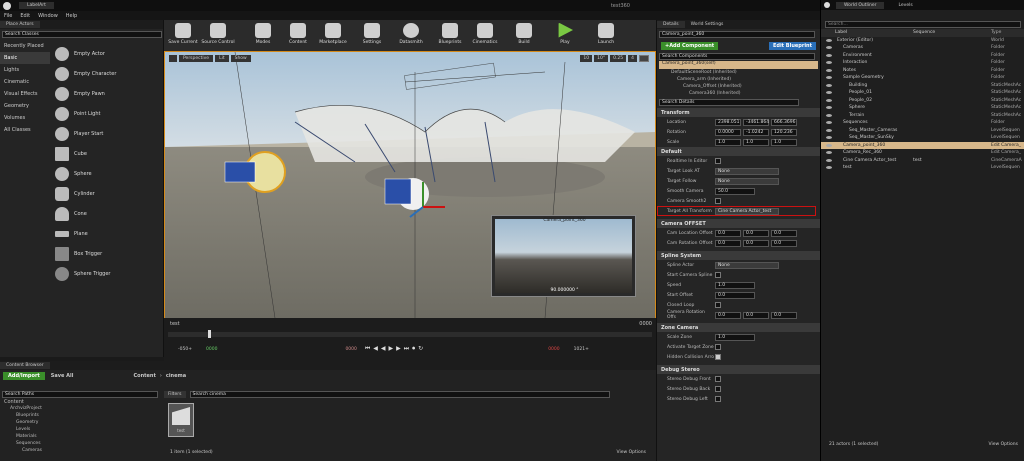 Image resolution: width=1024 pixels, height=461 pixels. What do you see at coordinates (24, 376) in the screenshot?
I see `add-import-button: Add/Import` at bounding box center [24, 376].